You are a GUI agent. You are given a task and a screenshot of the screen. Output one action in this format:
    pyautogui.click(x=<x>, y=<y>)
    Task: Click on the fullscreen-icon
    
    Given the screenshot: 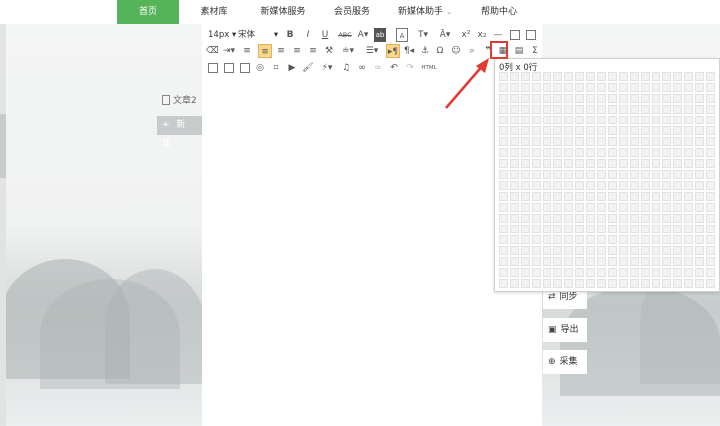 What is the action you would take?
    pyautogui.click(x=531, y=35)
    